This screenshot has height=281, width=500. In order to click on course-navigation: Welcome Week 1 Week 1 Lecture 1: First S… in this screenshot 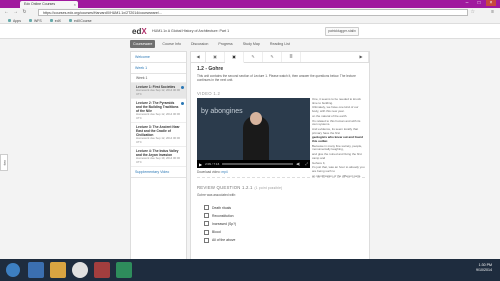, I will do `click(158, 156)`.